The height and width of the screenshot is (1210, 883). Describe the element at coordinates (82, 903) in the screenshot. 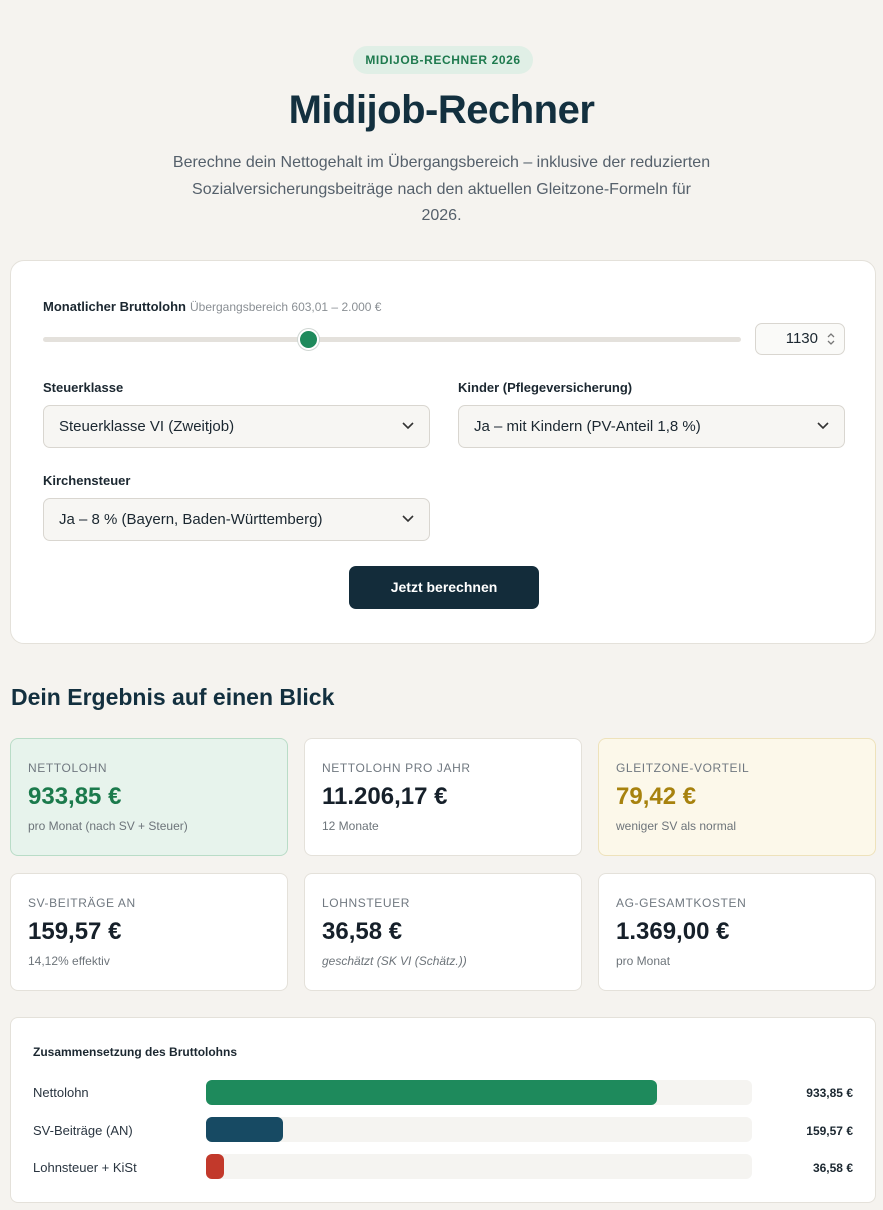

I see `stat-key: SV-BEITRÄGE AN` at that location.